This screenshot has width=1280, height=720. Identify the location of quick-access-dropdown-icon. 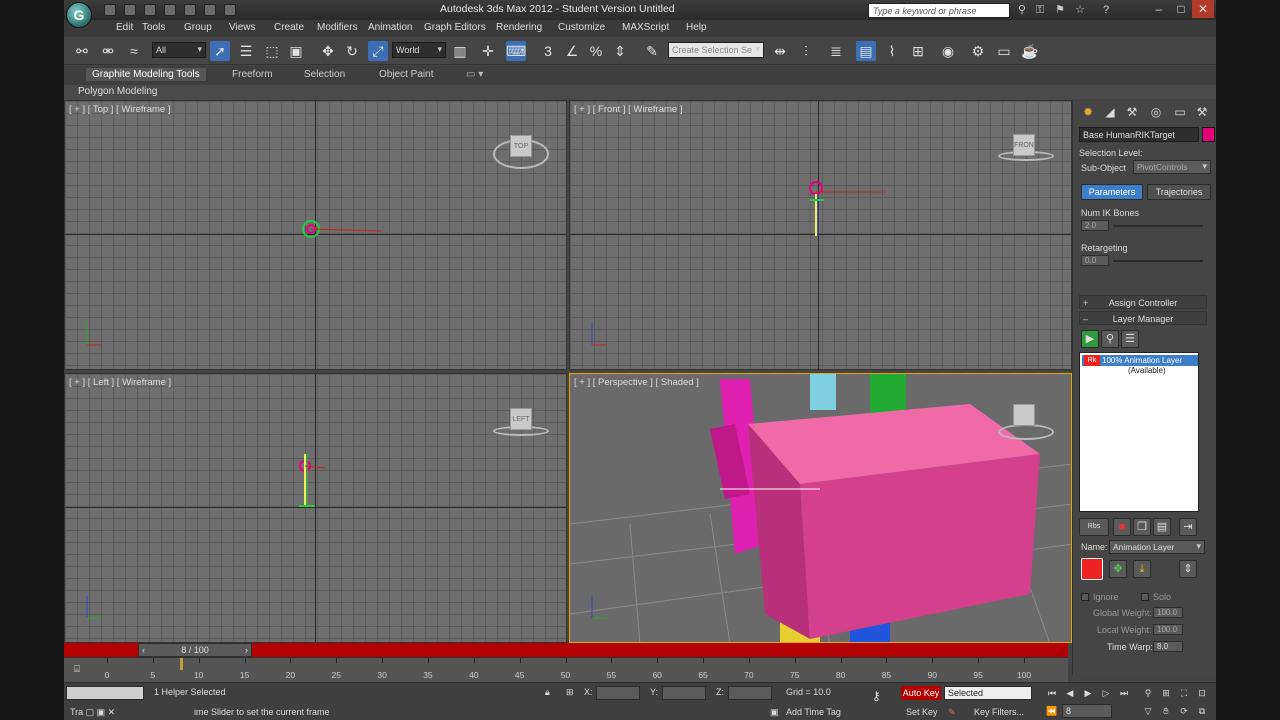
(230, 10).